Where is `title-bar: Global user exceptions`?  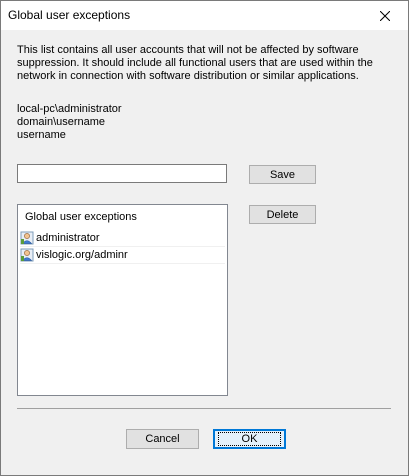 title-bar: Global user exceptions is located at coordinates (204, 15).